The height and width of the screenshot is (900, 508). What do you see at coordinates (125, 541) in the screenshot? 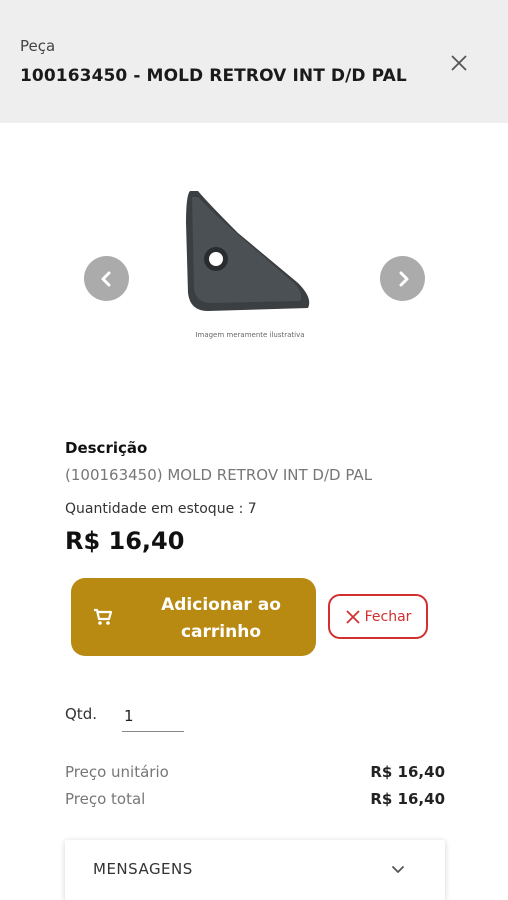
I see `product-price: R$ 16,40` at bounding box center [125, 541].